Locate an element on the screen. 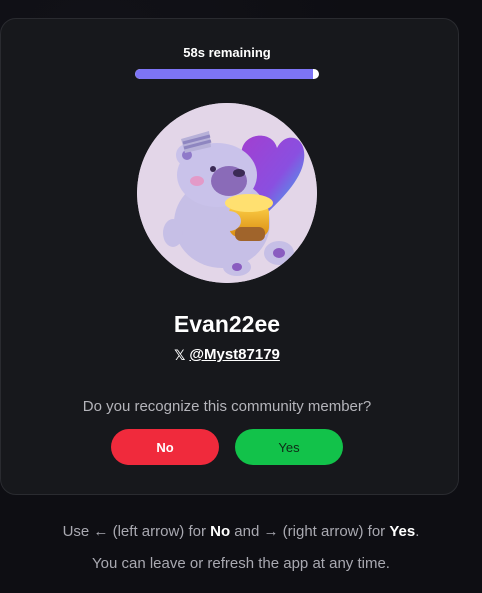  timer-progress-fill is located at coordinates (224, 74).